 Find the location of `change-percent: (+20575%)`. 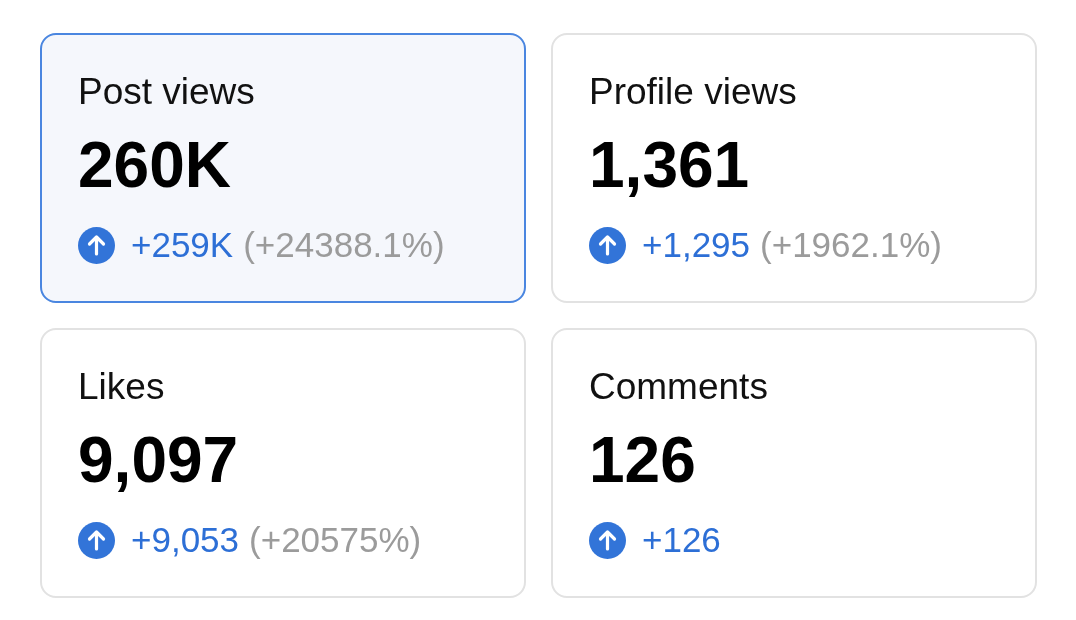

change-percent: (+20575%) is located at coordinates (335, 540).